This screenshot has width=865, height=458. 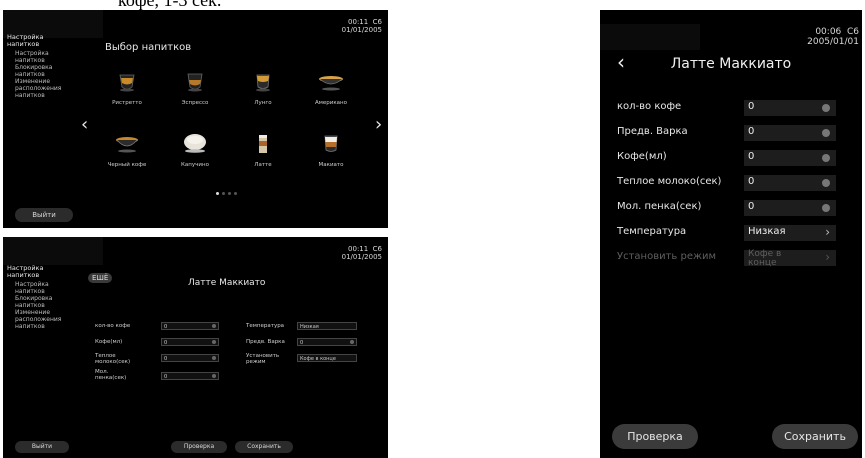 What do you see at coordinates (263, 359) in the screenshot?
I see `field-label: Установить режим` at bounding box center [263, 359].